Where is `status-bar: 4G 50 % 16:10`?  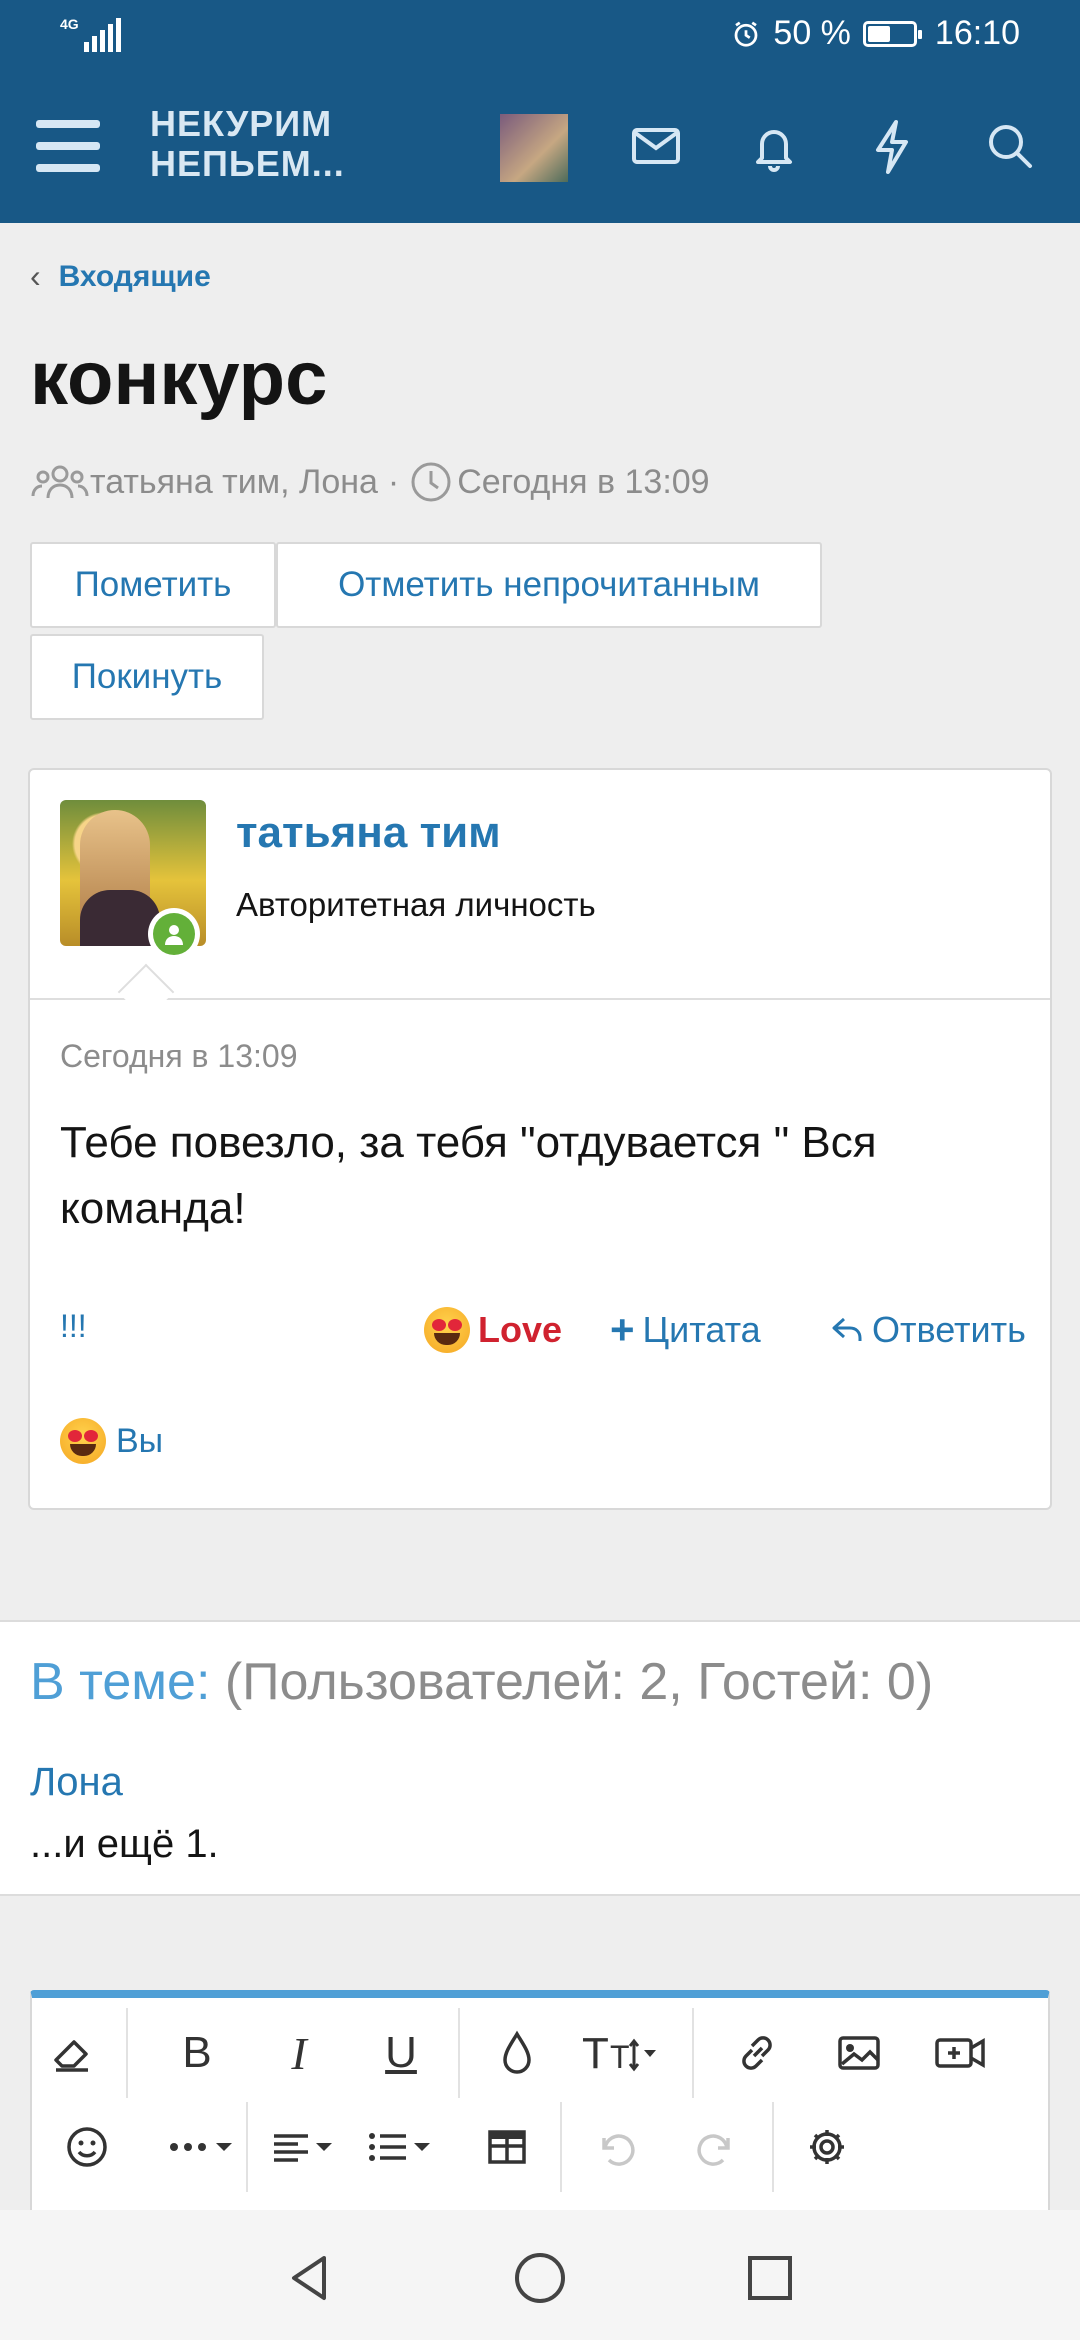
status-bar: 4G 50 % 16:10 is located at coordinates (540, 36).